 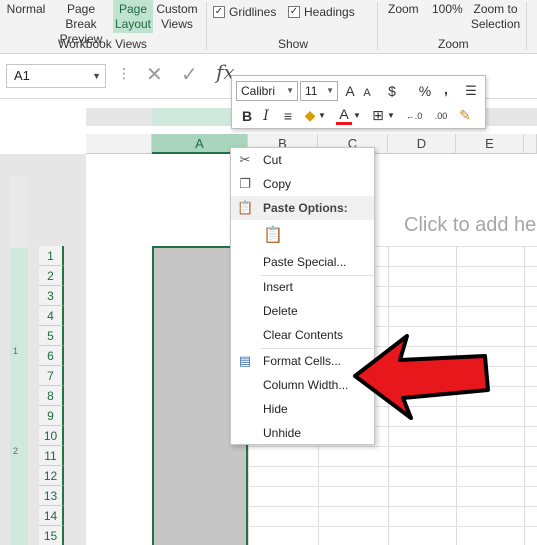 What do you see at coordinates (275, 409) in the screenshot?
I see `menu-label-hide: Hide` at bounding box center [275, 409].